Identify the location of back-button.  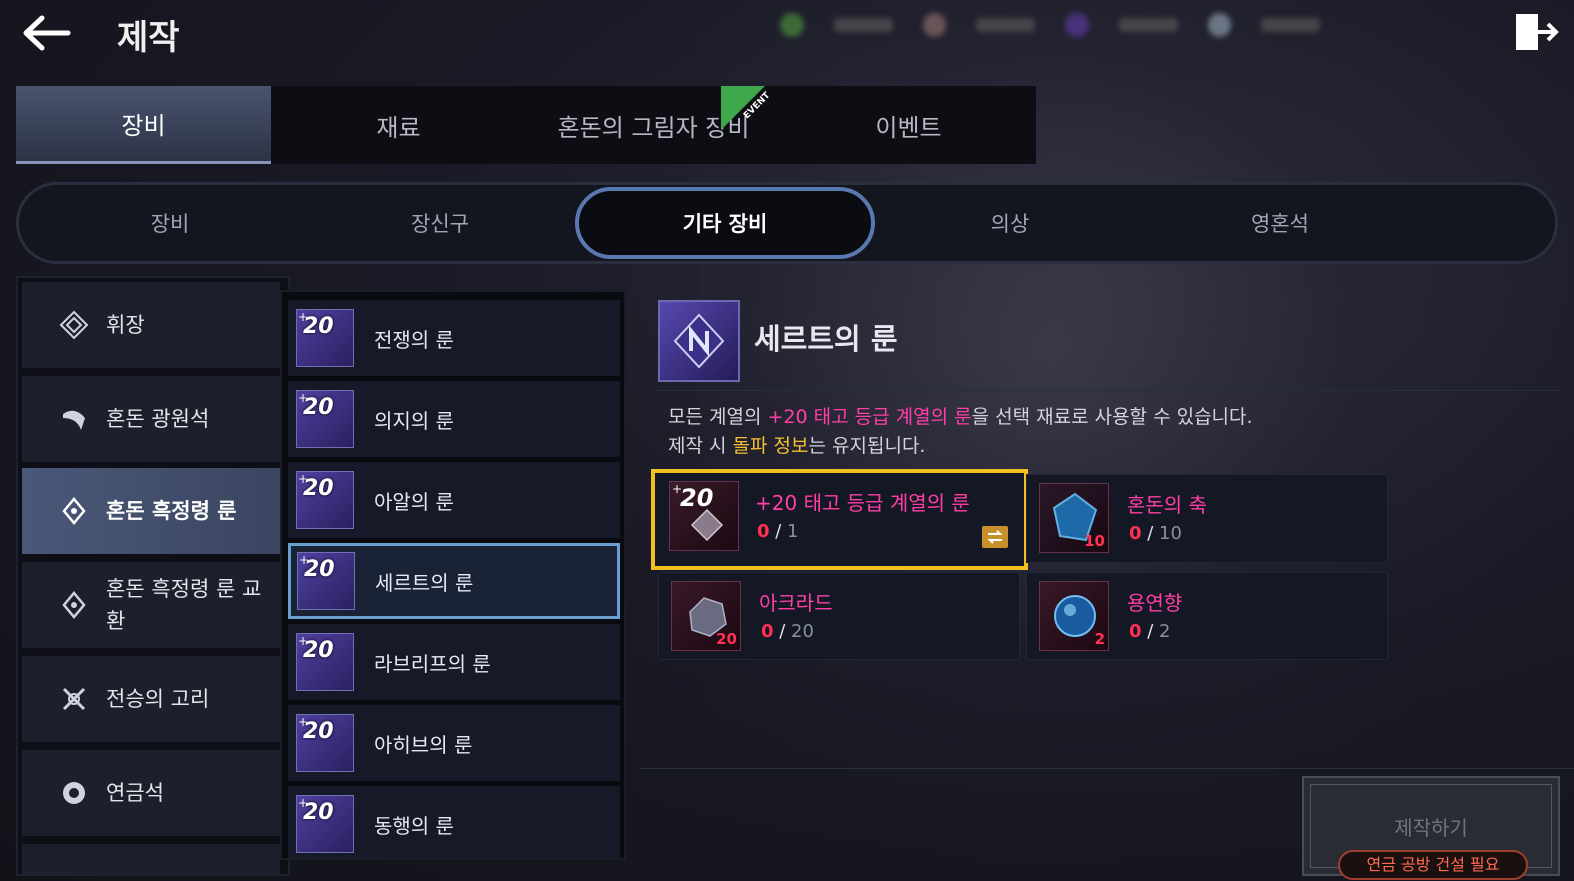
(46, 33).